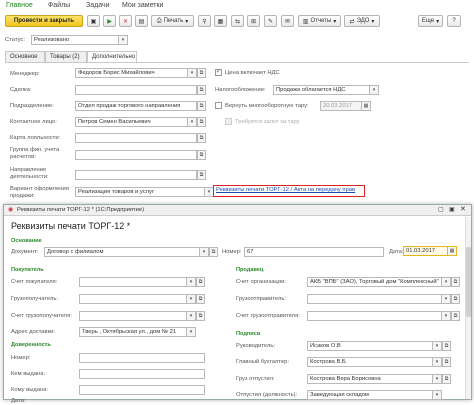 This screenshot has height=405, width=474. What do you see at coordinates (321, 90) in the screenshot?
I see `tax-field: Продажа облагается НДС` at bounding box center [321, 90].